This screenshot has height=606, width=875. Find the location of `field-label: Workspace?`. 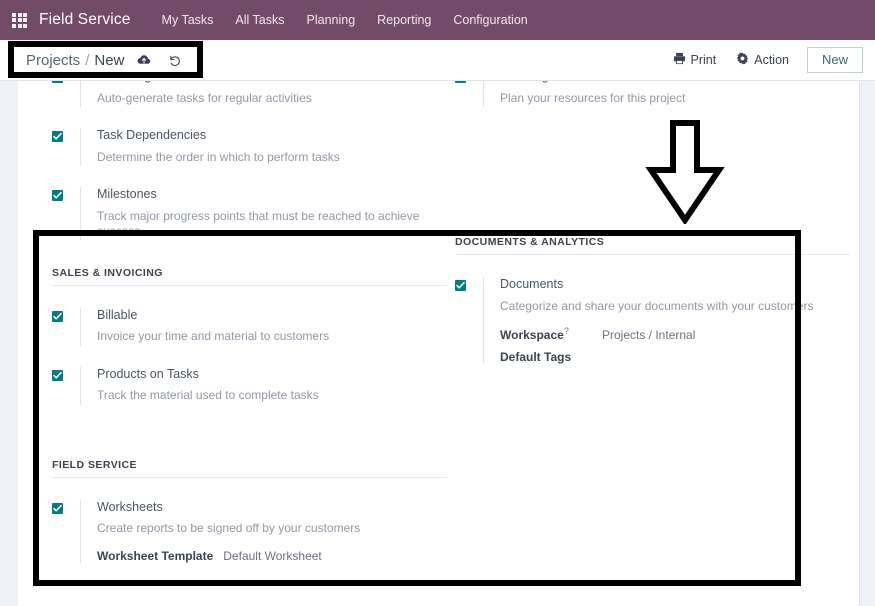

field-label: Workspace? is located at coordinates (534, 334).